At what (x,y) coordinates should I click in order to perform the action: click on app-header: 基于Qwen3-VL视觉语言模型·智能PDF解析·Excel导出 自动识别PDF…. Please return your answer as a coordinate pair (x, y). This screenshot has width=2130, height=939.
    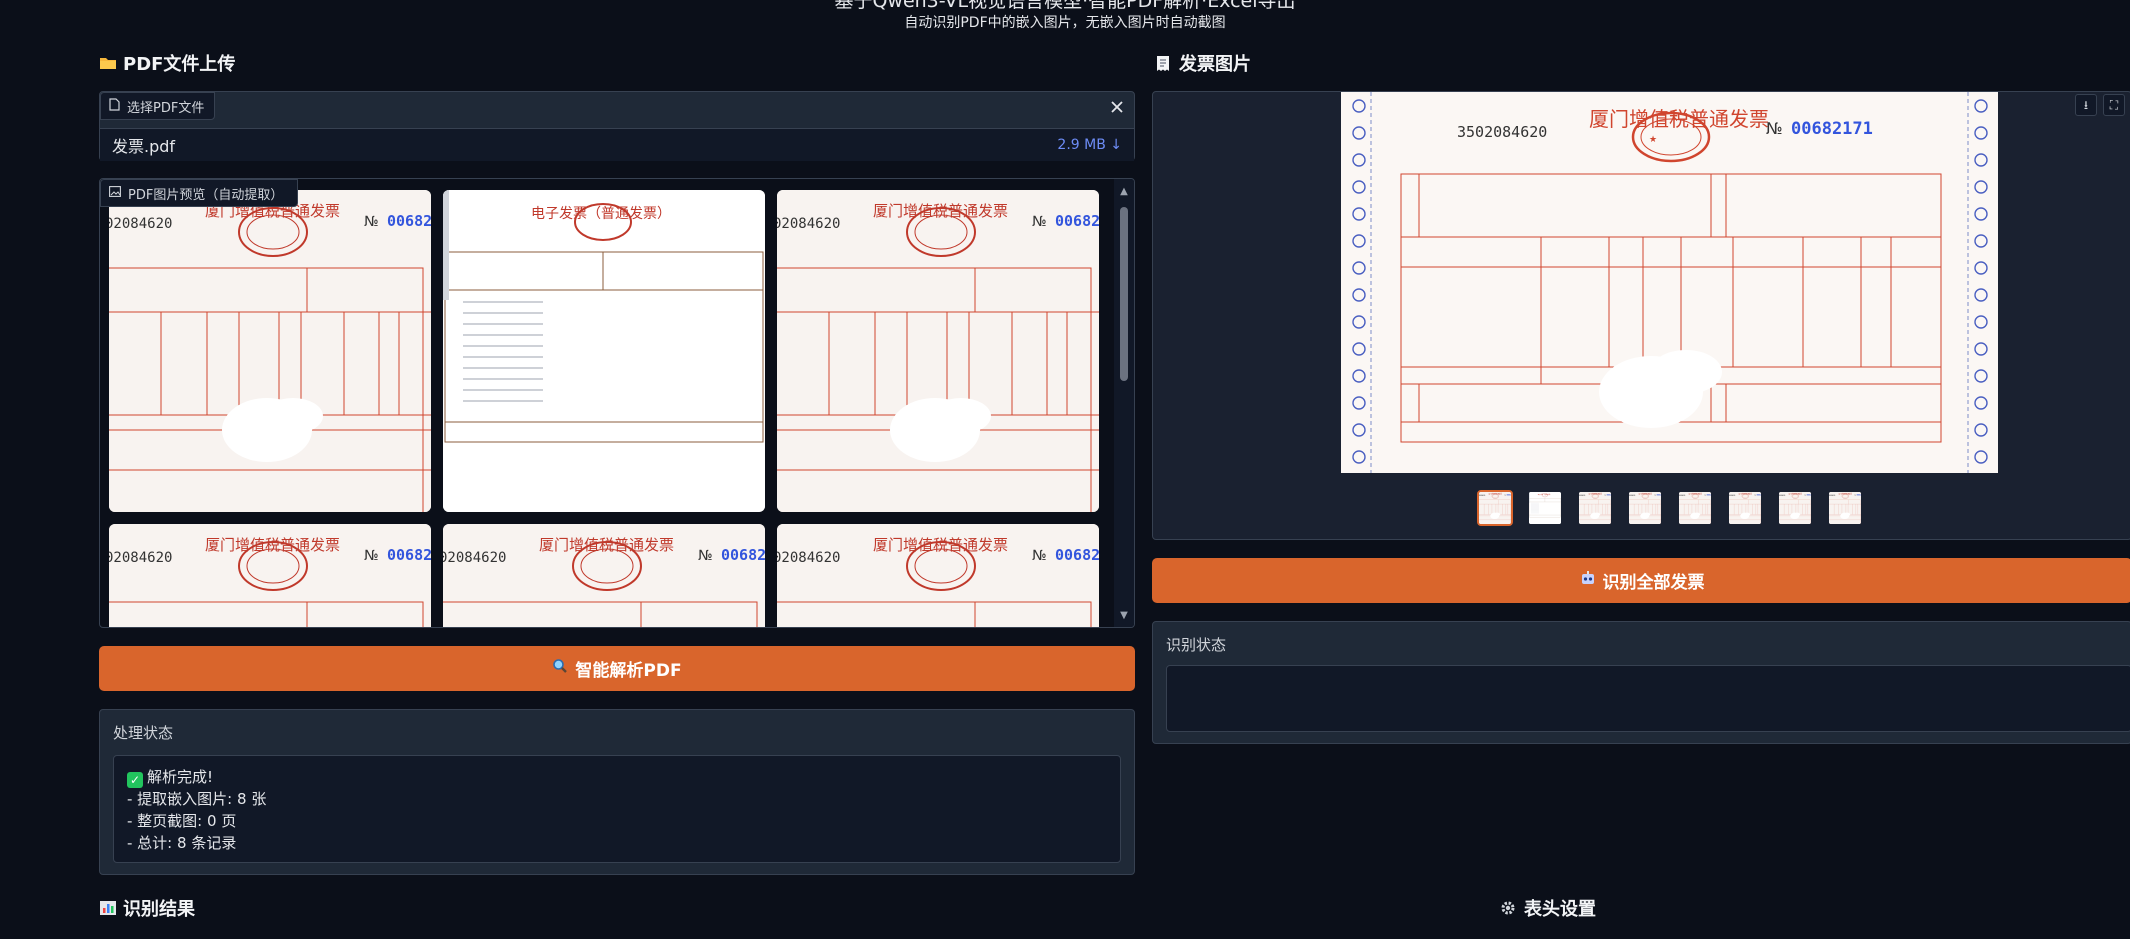
    Looking at the image, I should click on (1065, 16).